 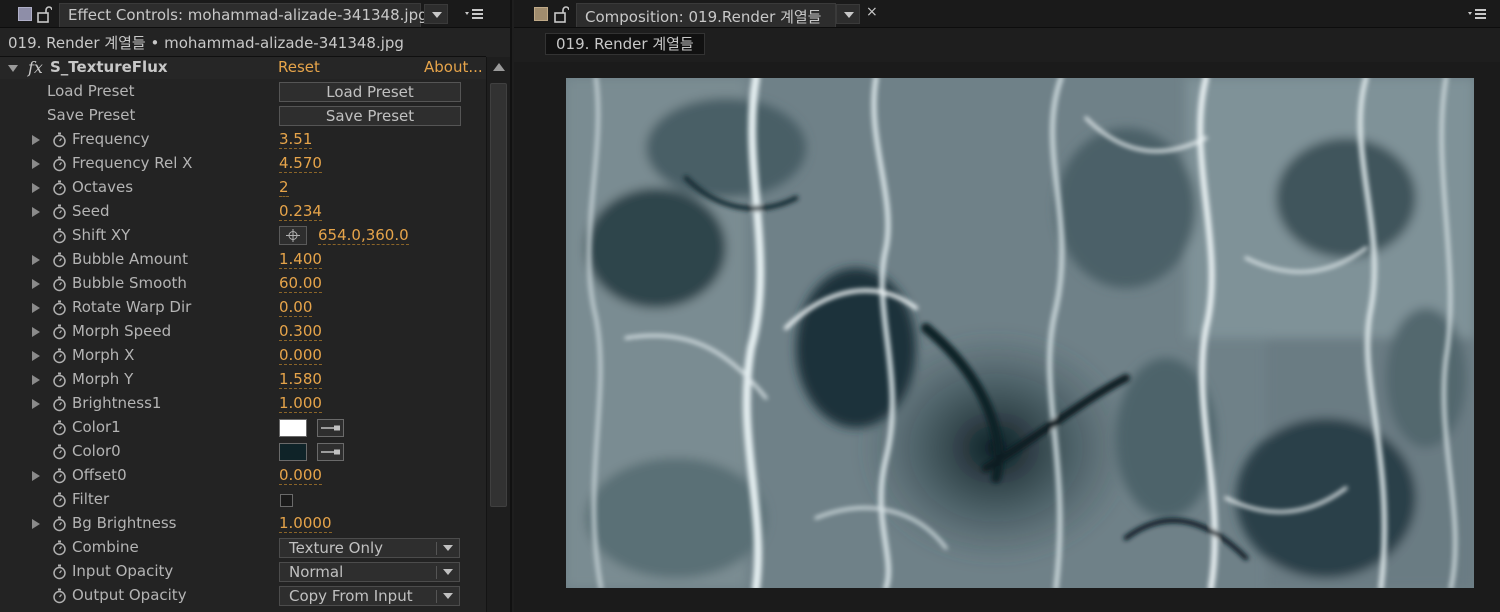 What do you see at coordinates (369, 548) in the screenshot?
I see `combine-select: Texture Only` at bounding box center [369, 548].